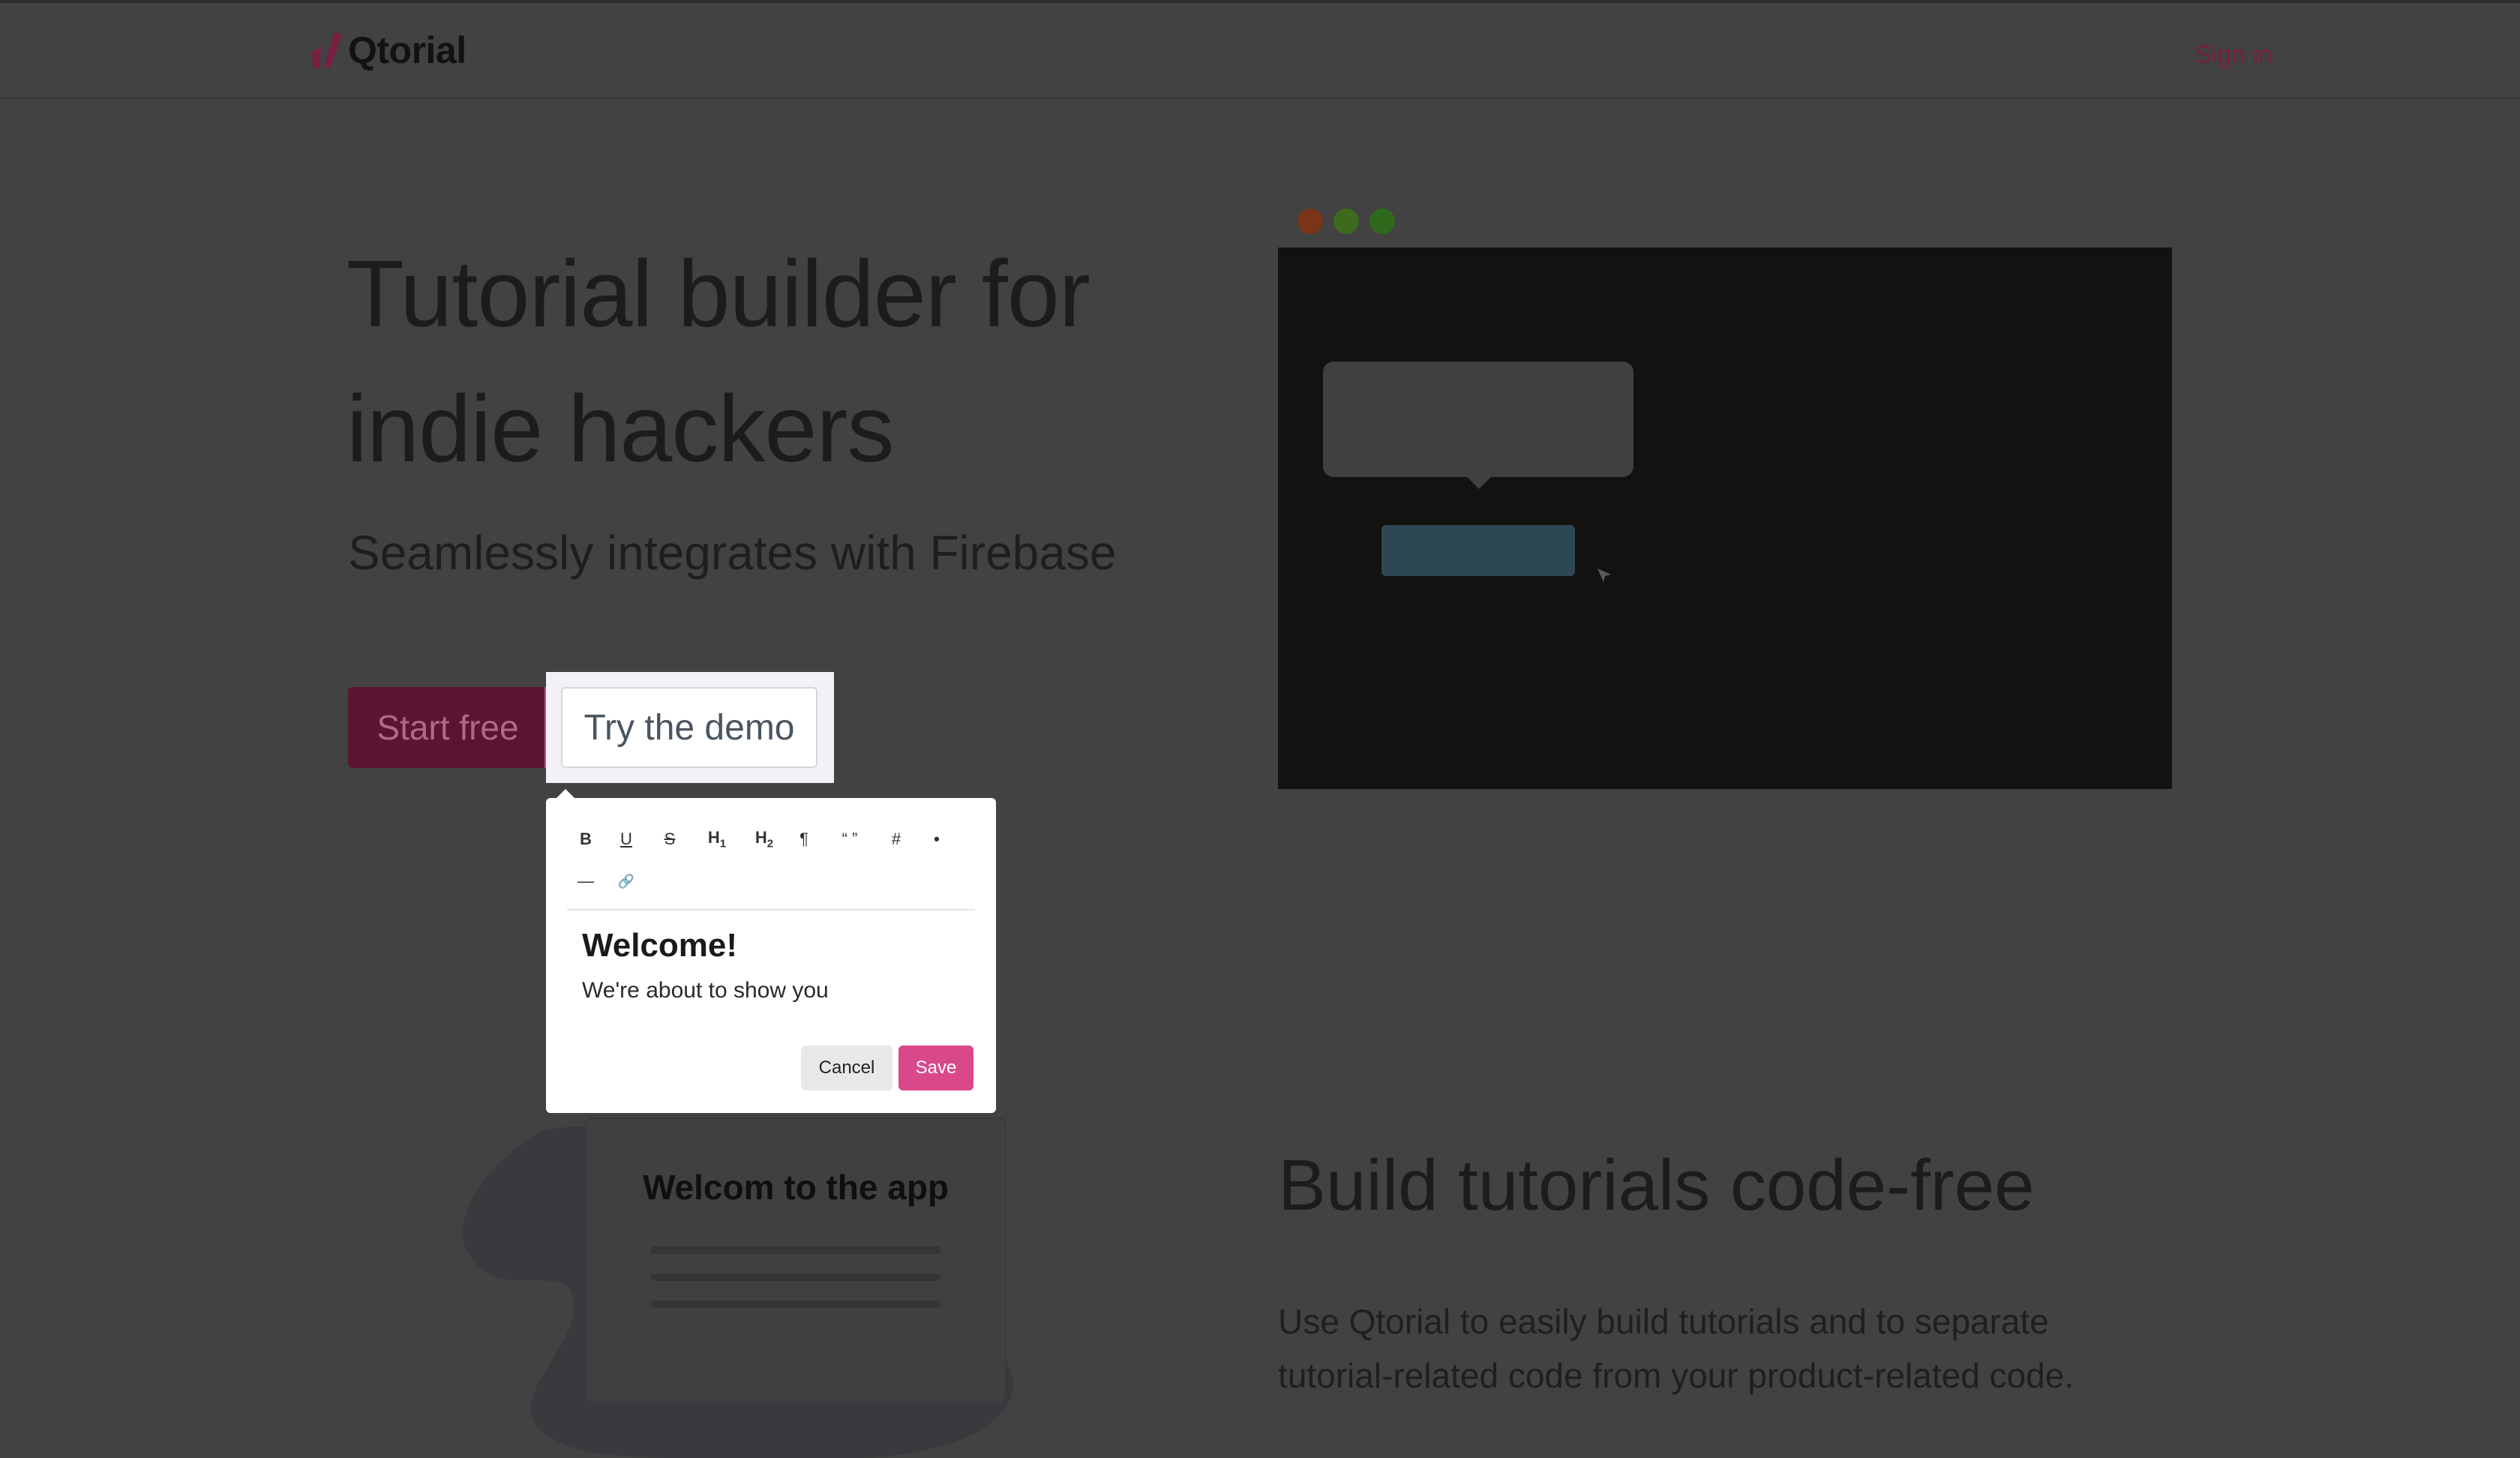  What do you see at coordinates (717, 839) in the screenshot?
I see `heading1-icon: H1` at bounding box center [717, 839].